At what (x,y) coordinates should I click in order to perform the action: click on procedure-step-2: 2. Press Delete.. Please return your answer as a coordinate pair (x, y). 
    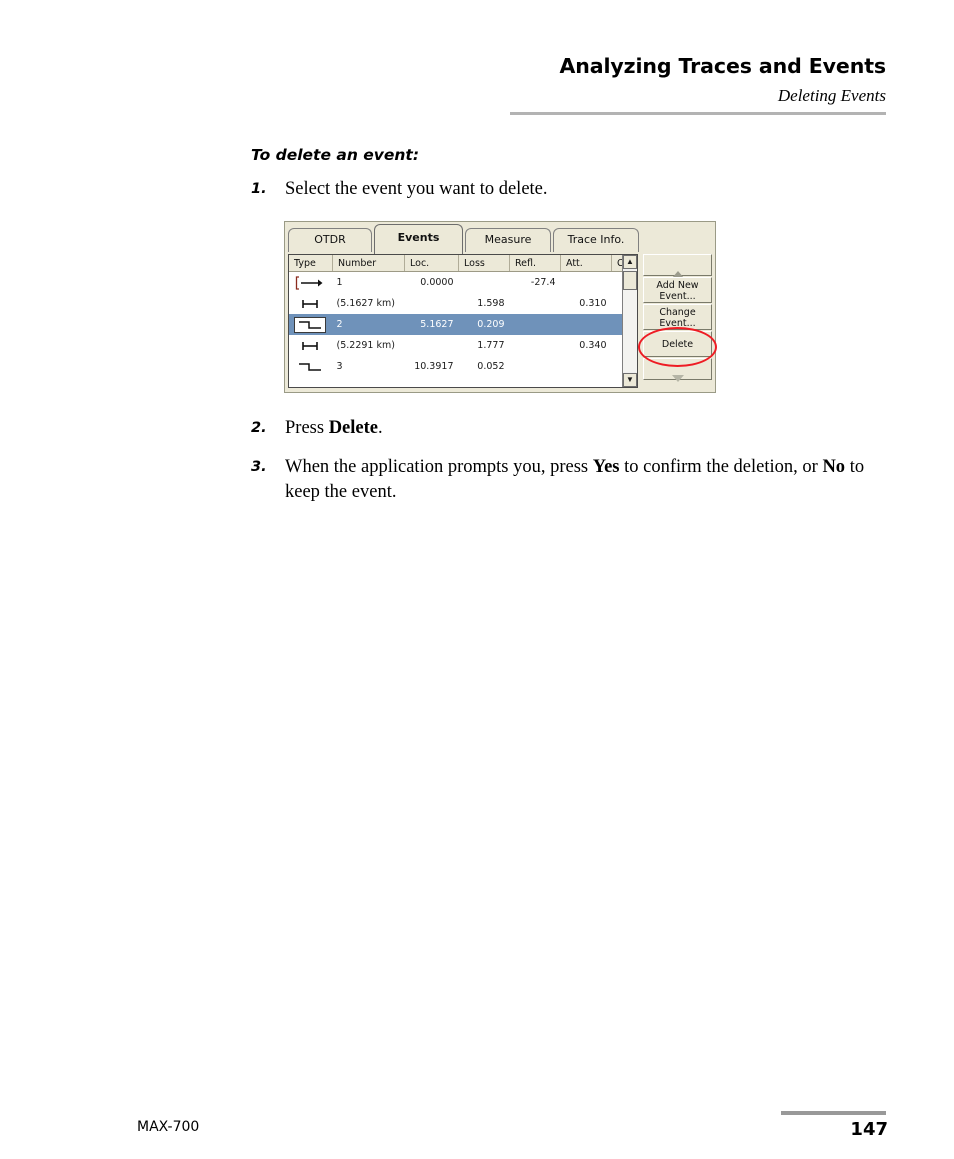
    Looking at the image, I should click on (571, 428).